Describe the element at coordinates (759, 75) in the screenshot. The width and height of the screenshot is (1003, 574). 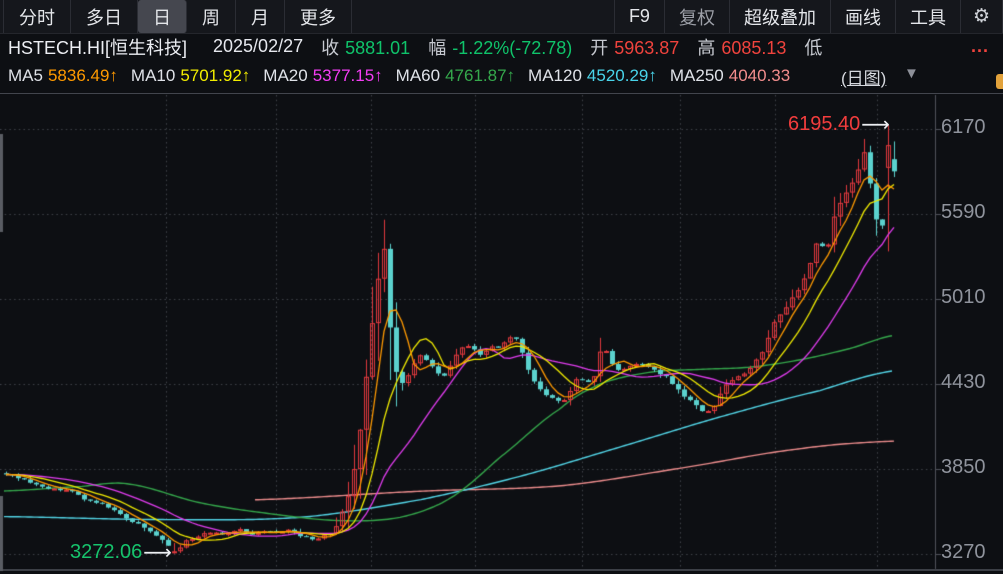
I see `ma-value-MA250: 4040.33` at that location.